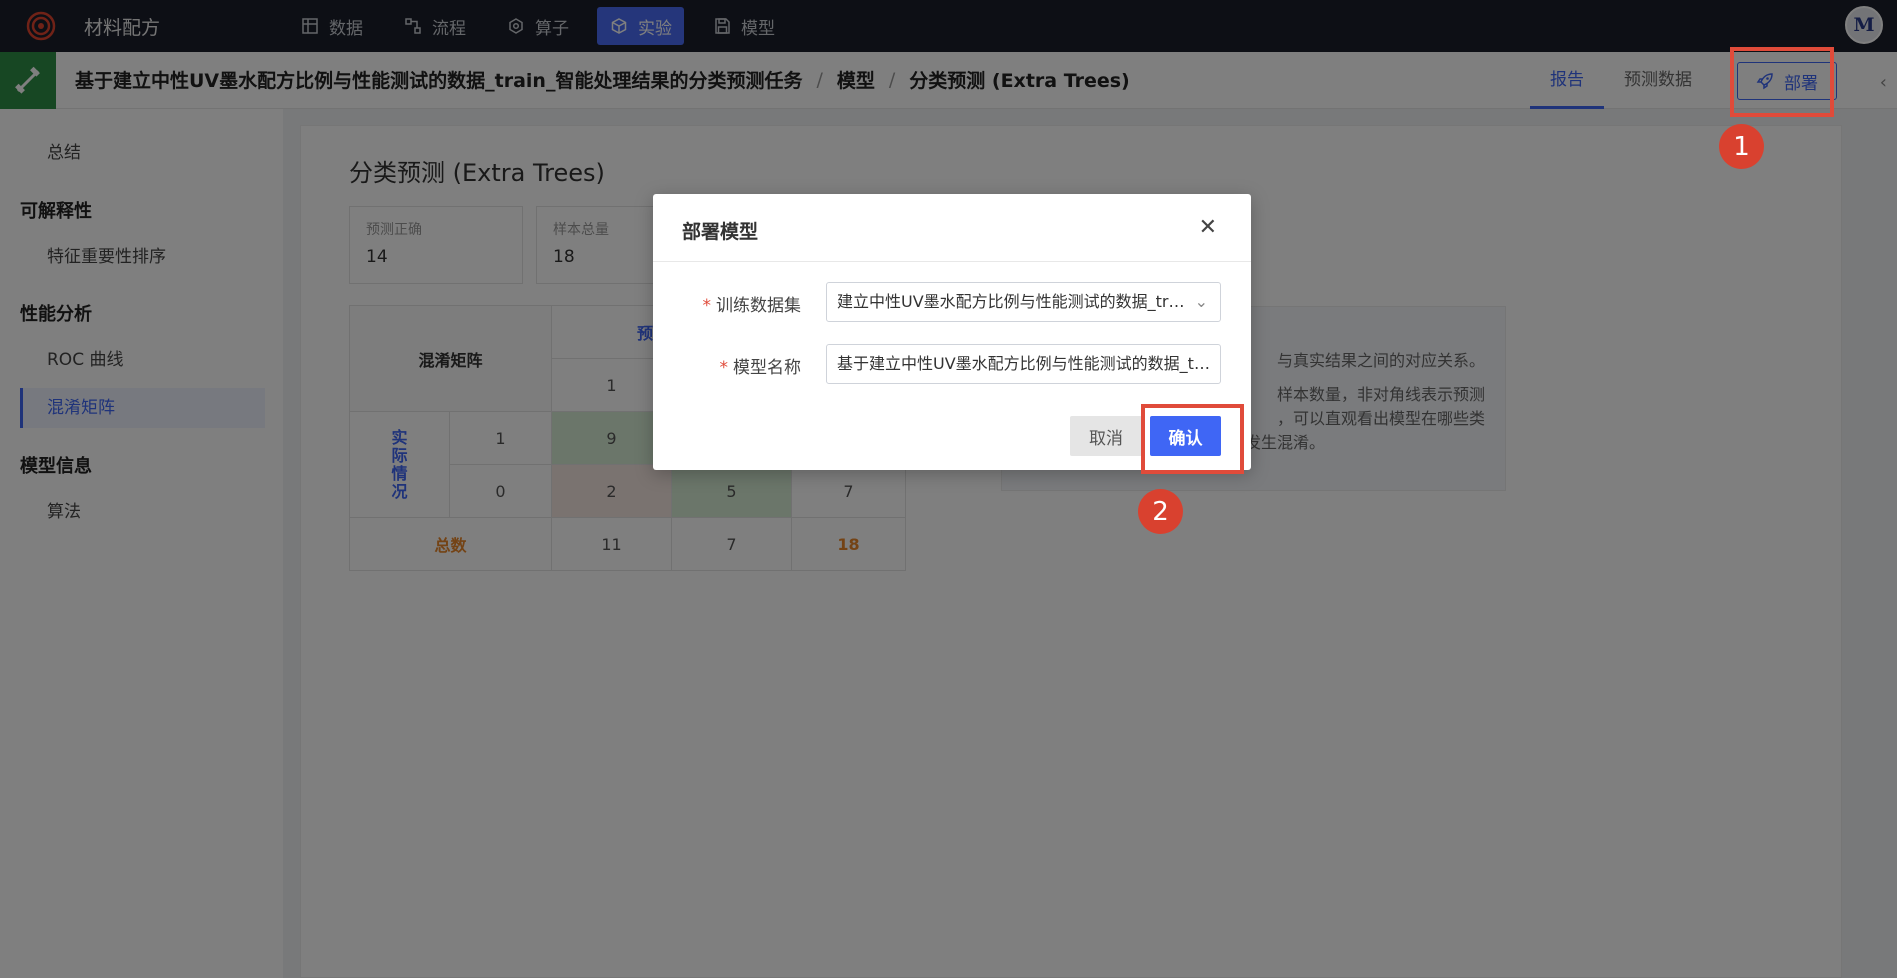 Image resolution: width=1897 pixels, height=978 pixels. Describe the element at coordinates (1782, 82) in the screenshot. I see `highlight-box-deploy` at that location.